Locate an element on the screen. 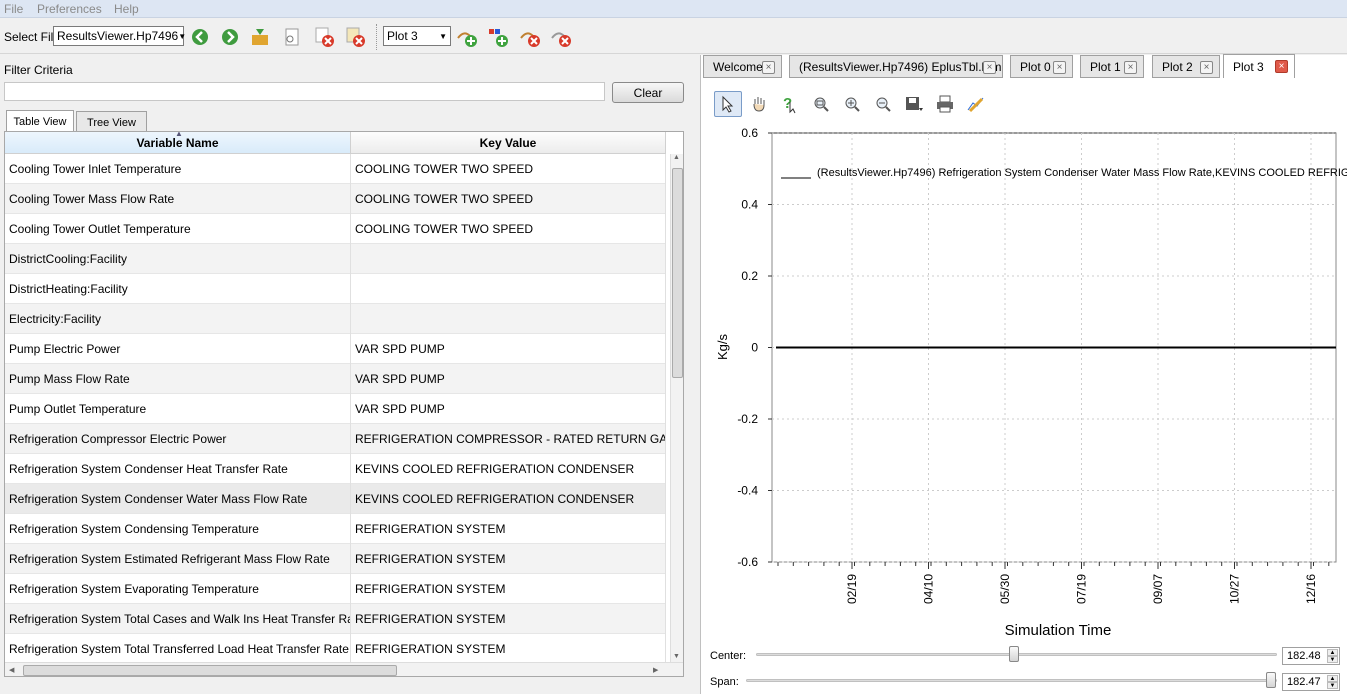 The width and height of the screenshot is (1347, 694). back-button is located at coordinates (200, 37).